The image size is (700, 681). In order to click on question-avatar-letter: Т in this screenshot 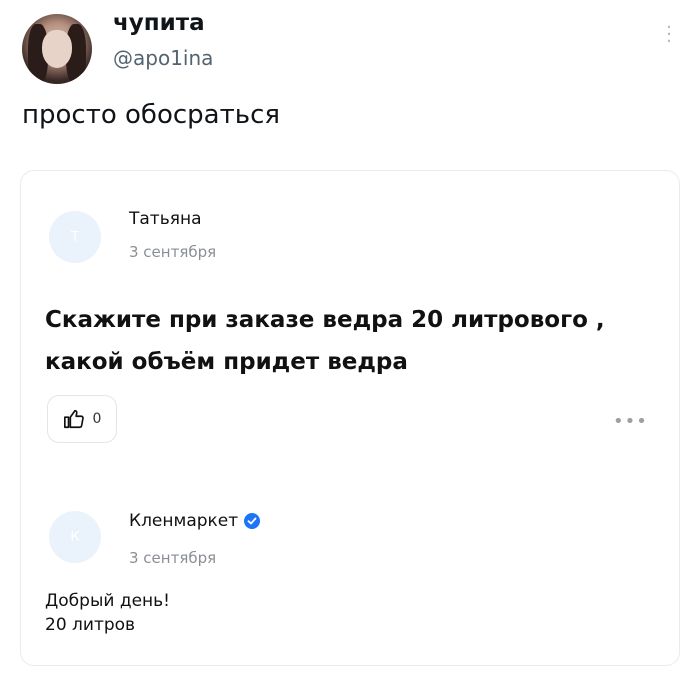, I will do `click(75, 237)`.